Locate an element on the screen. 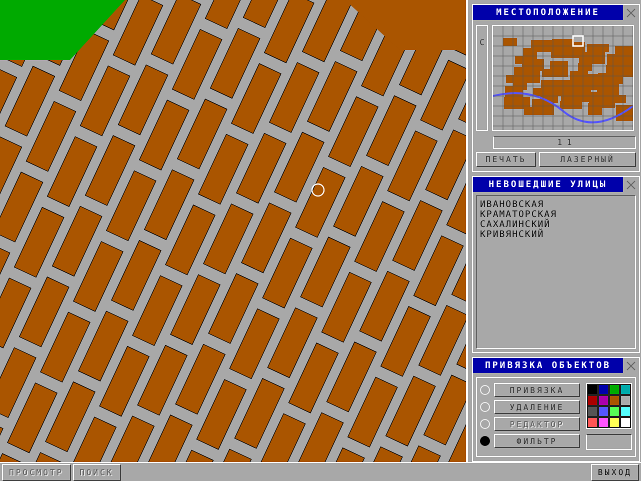  mode-button: УДАЛЕНИЕ is located at coordinates (537, 407).